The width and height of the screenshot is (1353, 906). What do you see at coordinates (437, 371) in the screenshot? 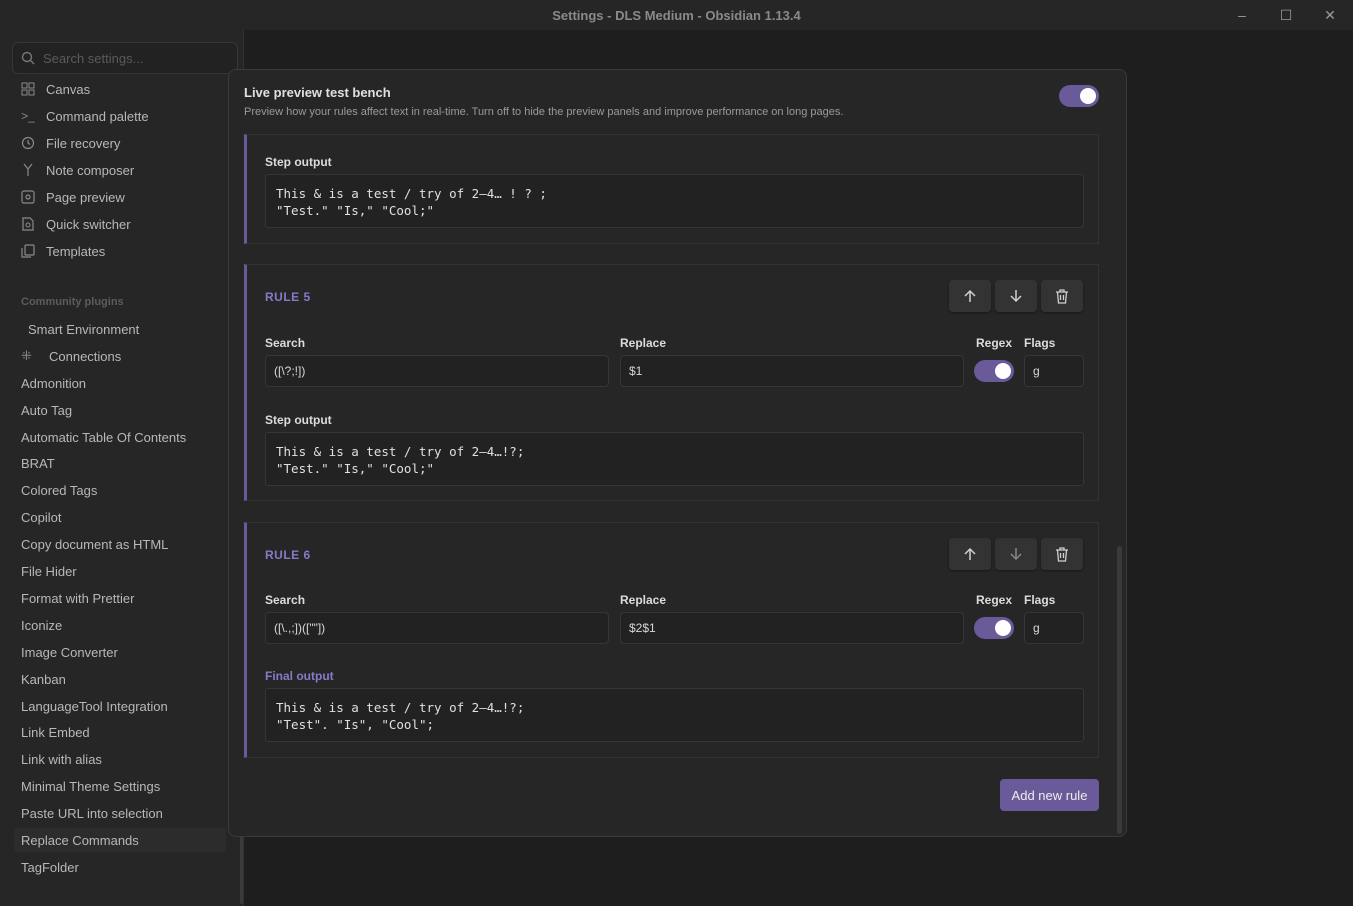
I see `search-input: ([\?;!])` at bounding box center [437, 371].